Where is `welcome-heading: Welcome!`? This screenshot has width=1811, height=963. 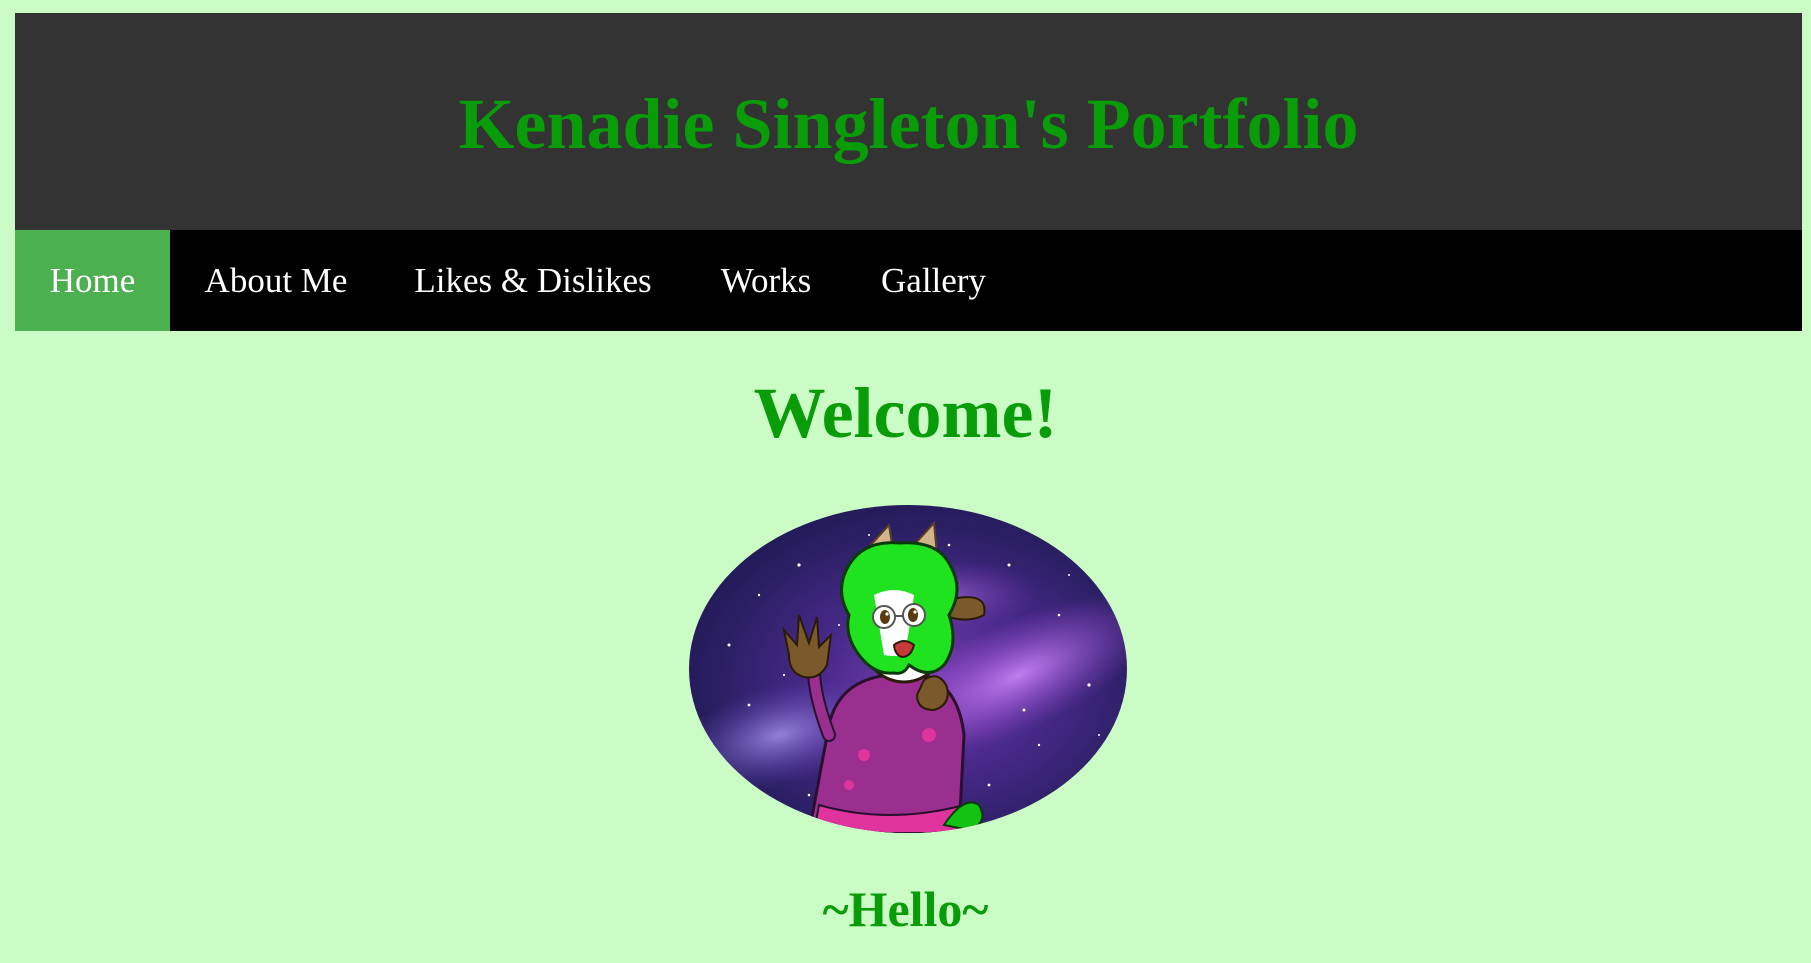
welcome-heading: Welcome! is located at coordinates (905, 413).